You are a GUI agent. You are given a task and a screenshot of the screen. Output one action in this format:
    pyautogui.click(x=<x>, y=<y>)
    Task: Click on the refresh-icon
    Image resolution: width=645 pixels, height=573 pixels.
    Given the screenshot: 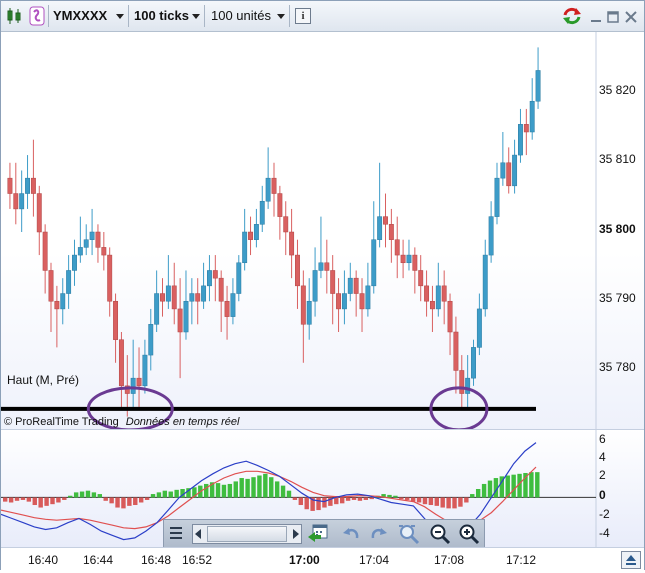 What is the action you would take?
    pyautogui.click(x=572, y=16)
    